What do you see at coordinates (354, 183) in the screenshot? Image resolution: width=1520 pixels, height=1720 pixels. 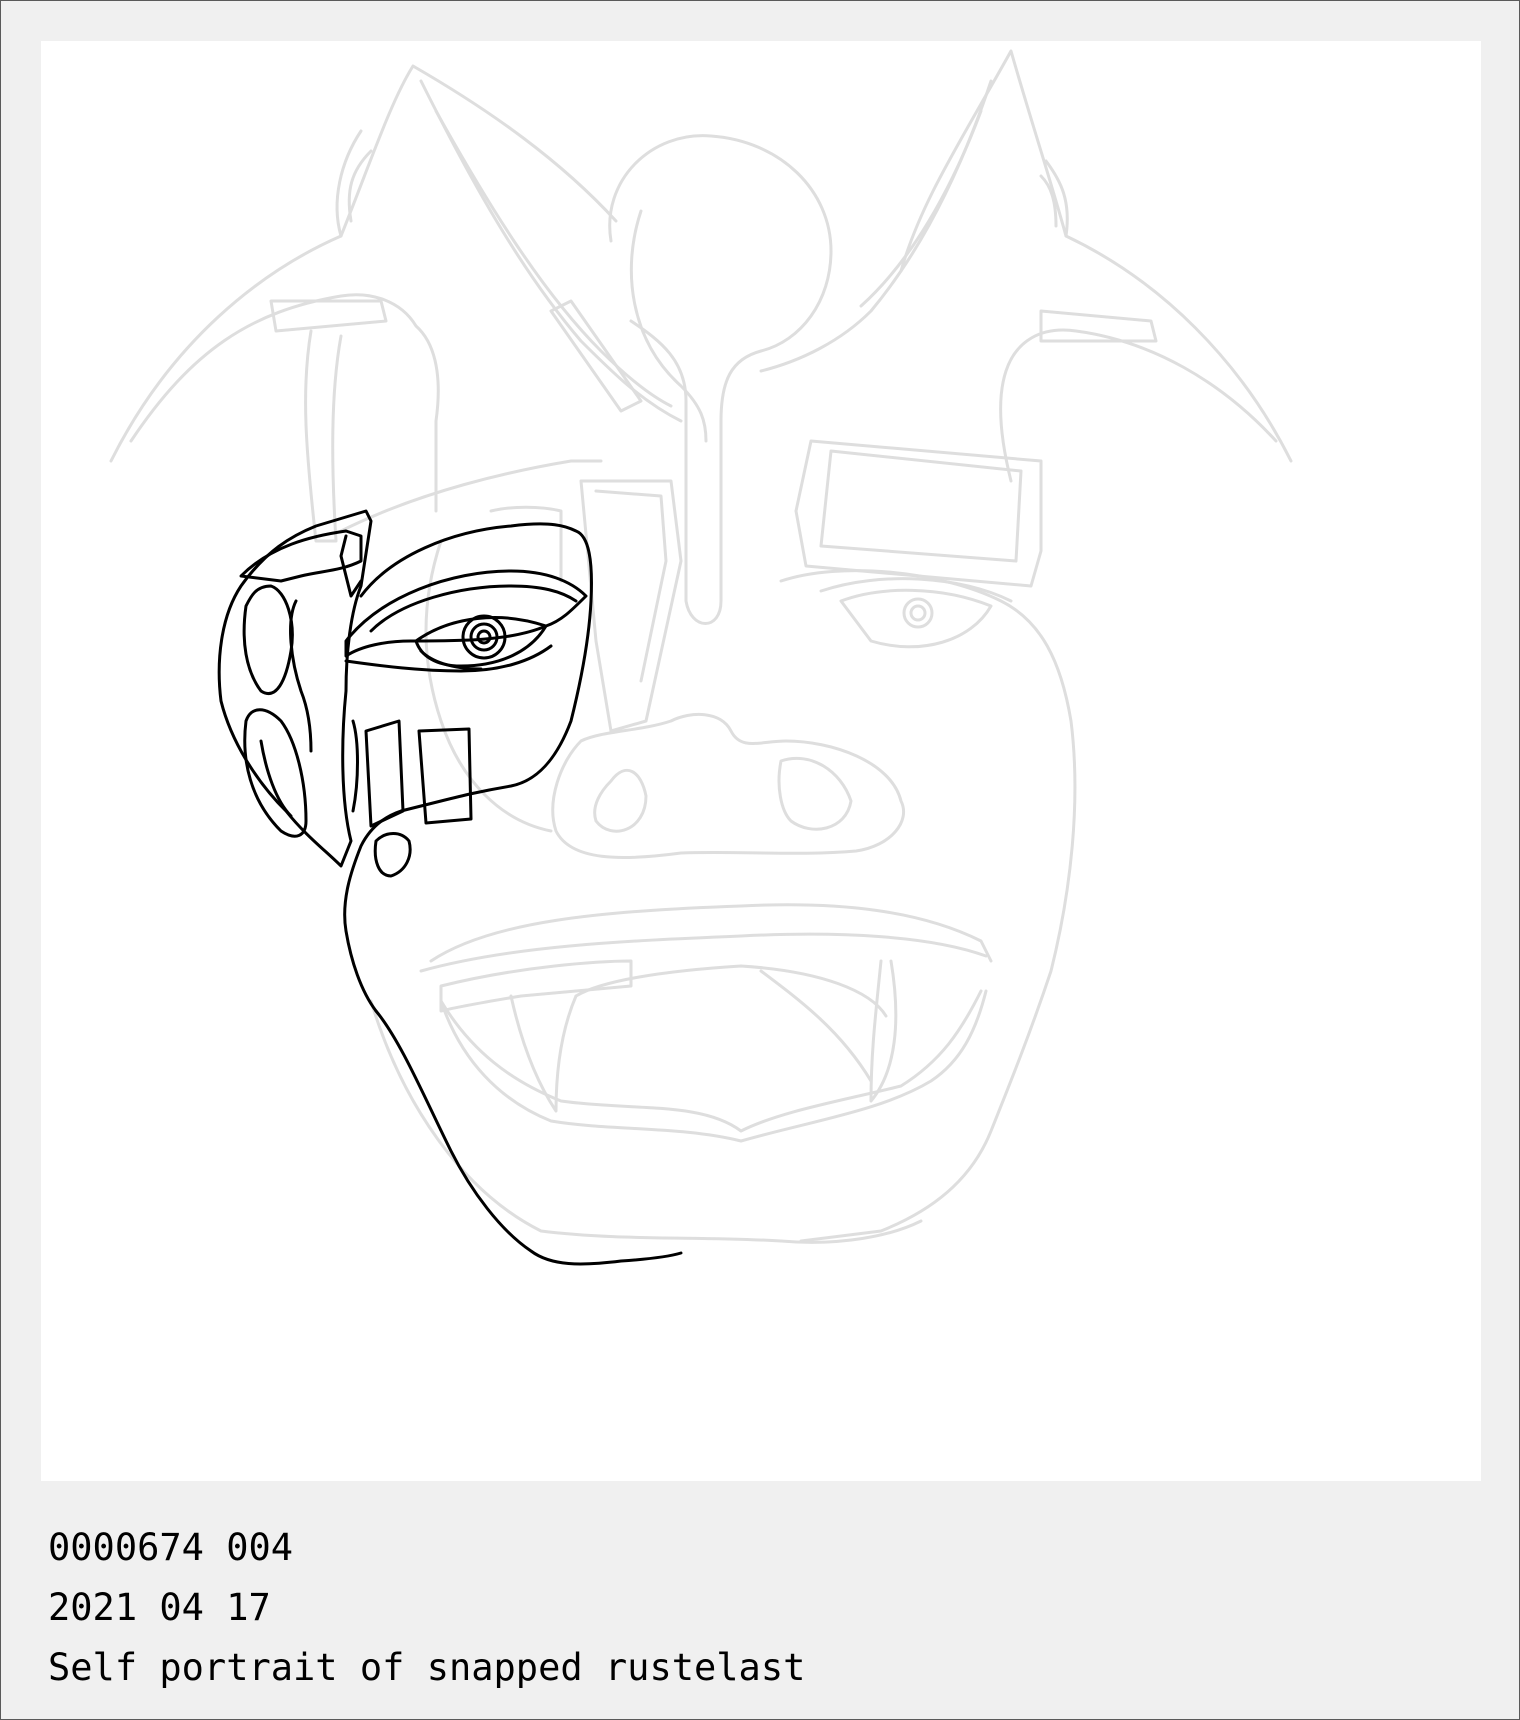 I see `left-horn-notch` at bounding box center [354, 183].